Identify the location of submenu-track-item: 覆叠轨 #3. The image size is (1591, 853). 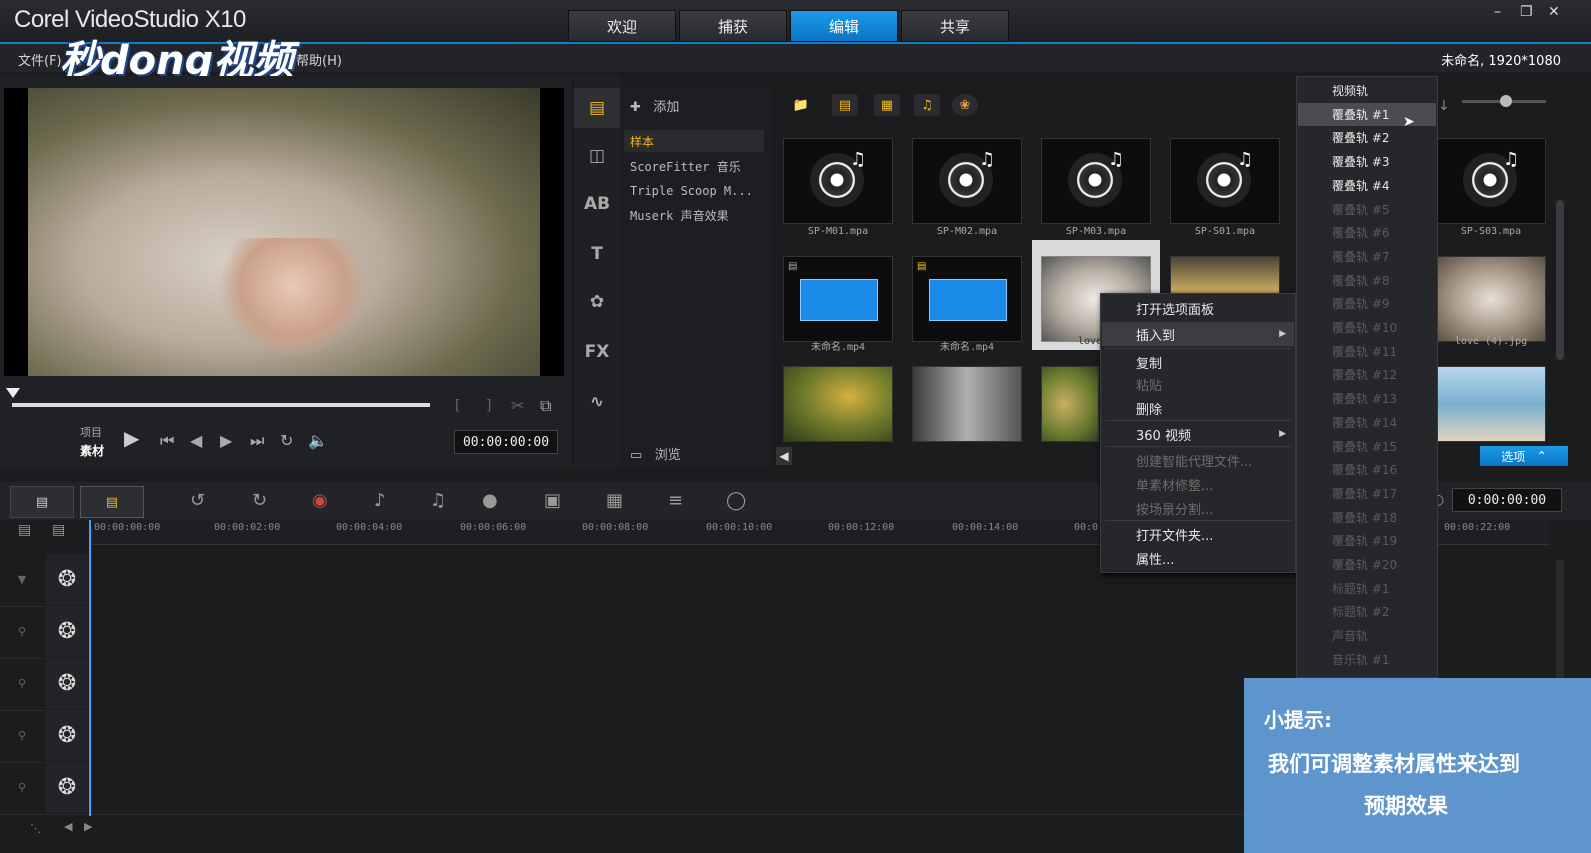
(1367, 161).